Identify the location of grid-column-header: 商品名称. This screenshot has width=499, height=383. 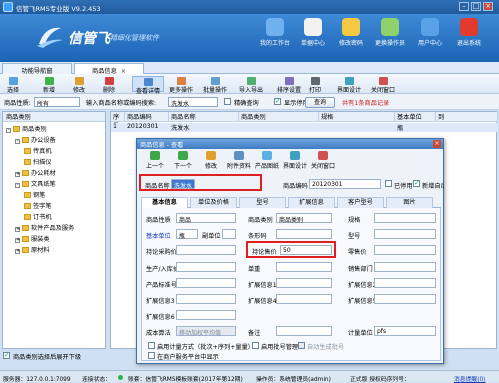
(204, 117).